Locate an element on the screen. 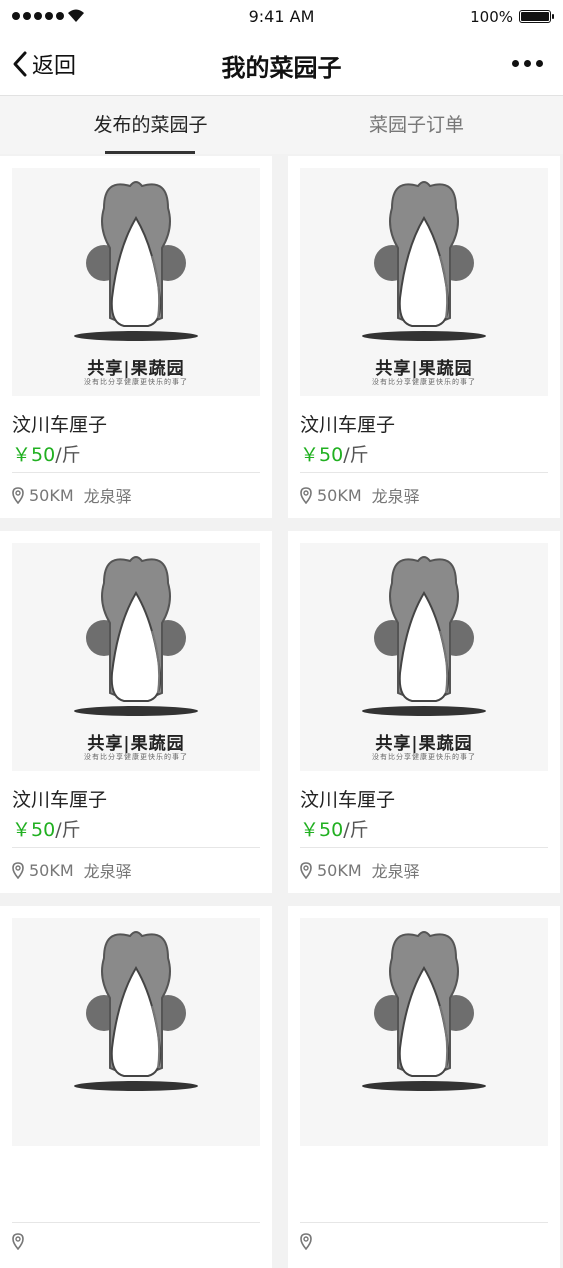 Image resolution: width=563 pixels, height=1268 pixels. tab-bar: 发布的菜园子 菜园子订单 is located at coordinates (281, 125).